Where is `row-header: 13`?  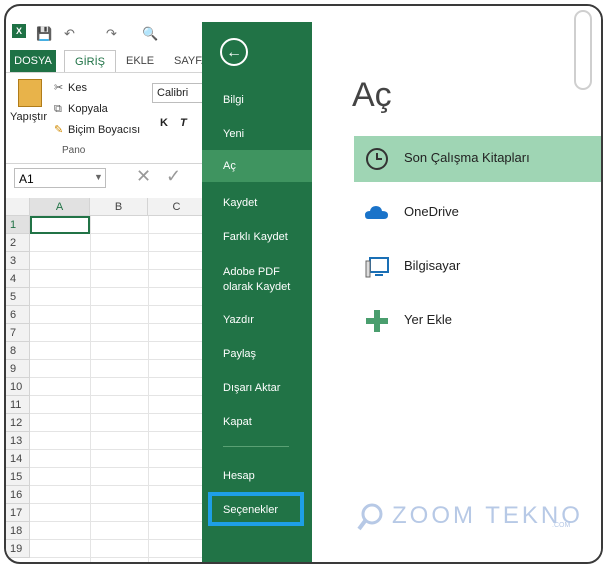
row-header: 13 is located at coordinates (18, 441).